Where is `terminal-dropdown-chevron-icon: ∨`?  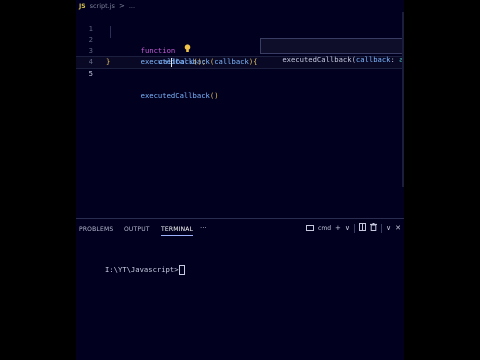
terminal-dropdown-chevron-icon: ∨ is located at coordinates (347, 228).